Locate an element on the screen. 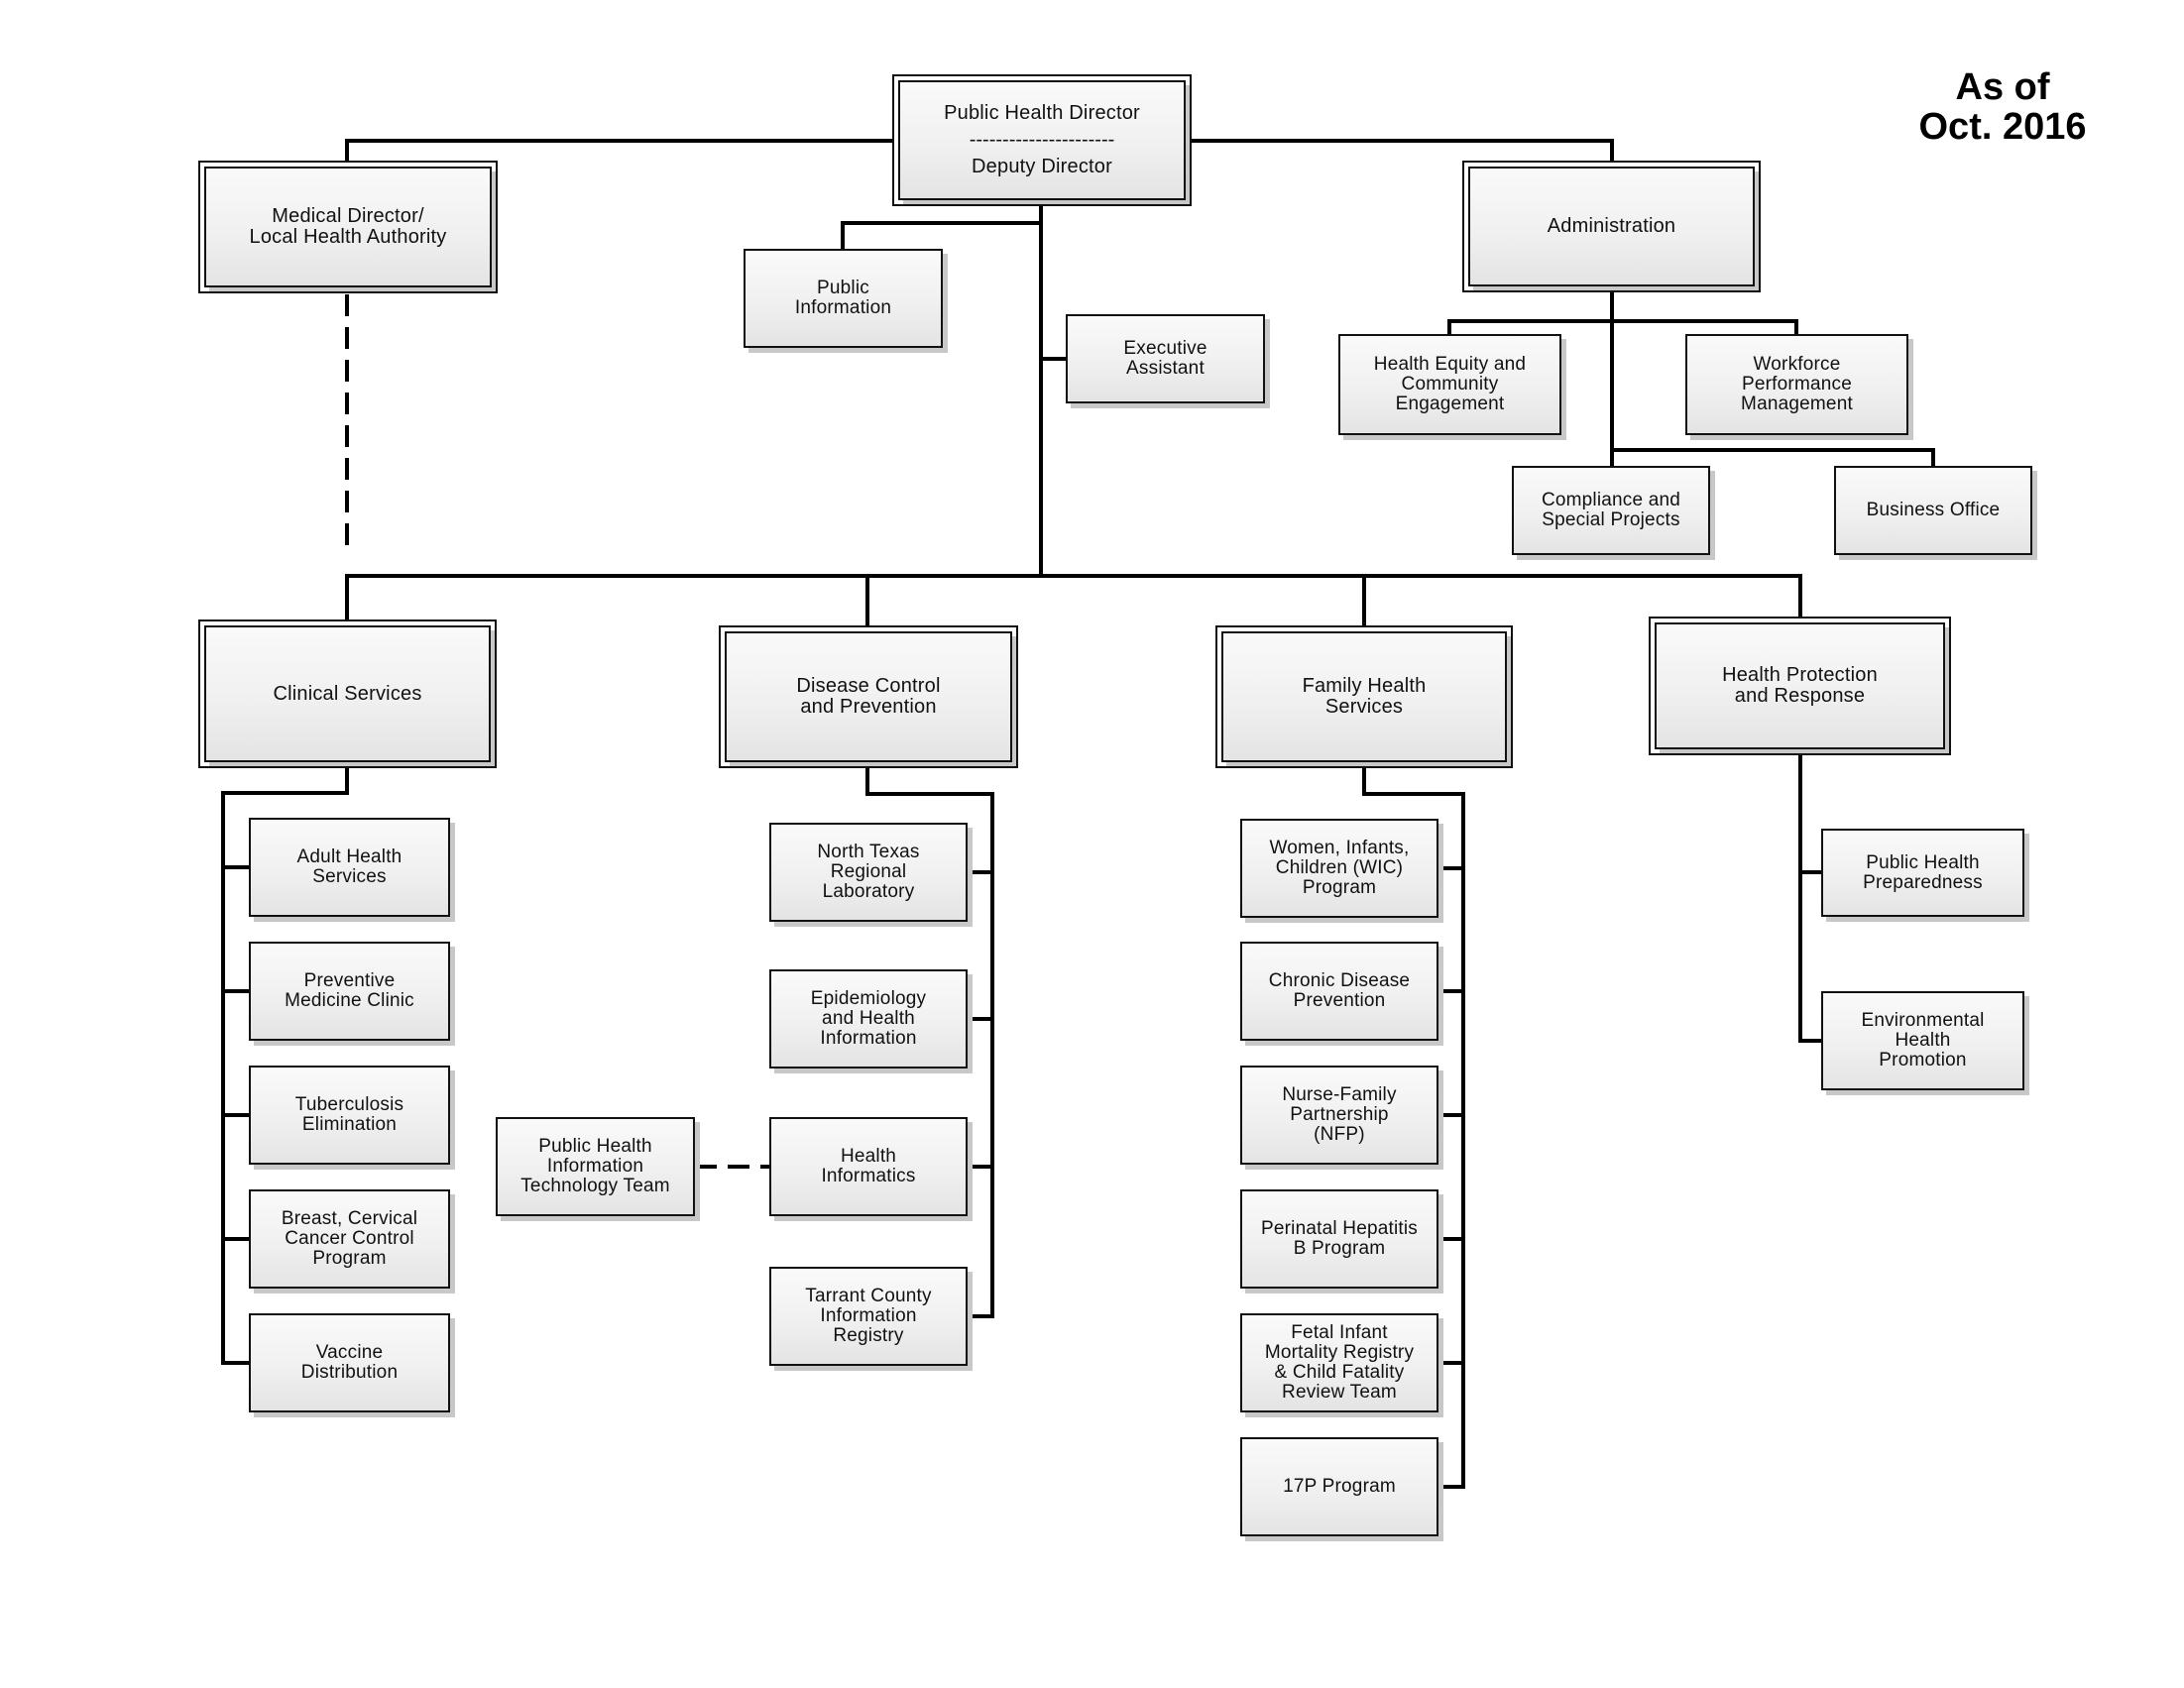 The image size is (2184, 1688). box-division-clinical-services: Clinical Services is located at coordinates (347, 694).